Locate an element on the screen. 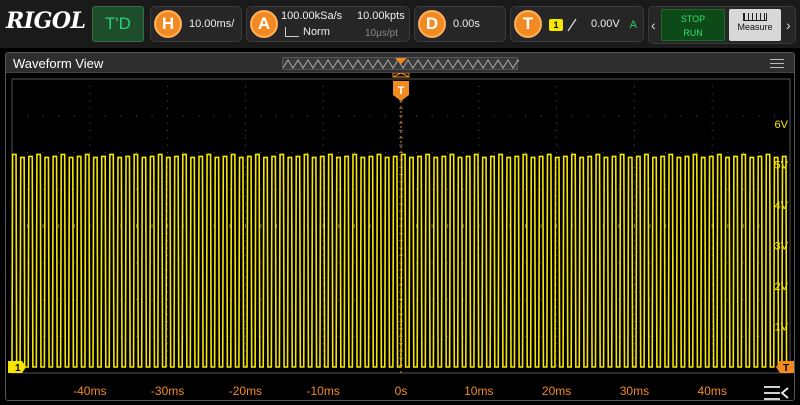 This screenshot has width=800, height=405. measure-label: Measure is located at coordinates (755, 27).